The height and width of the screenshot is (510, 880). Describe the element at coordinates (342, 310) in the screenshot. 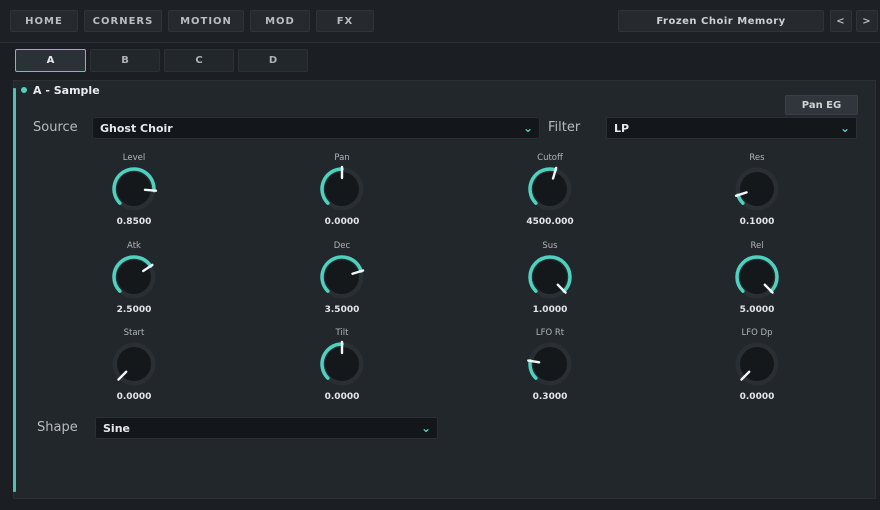

I see `knob-value: 3.5000` at that location.